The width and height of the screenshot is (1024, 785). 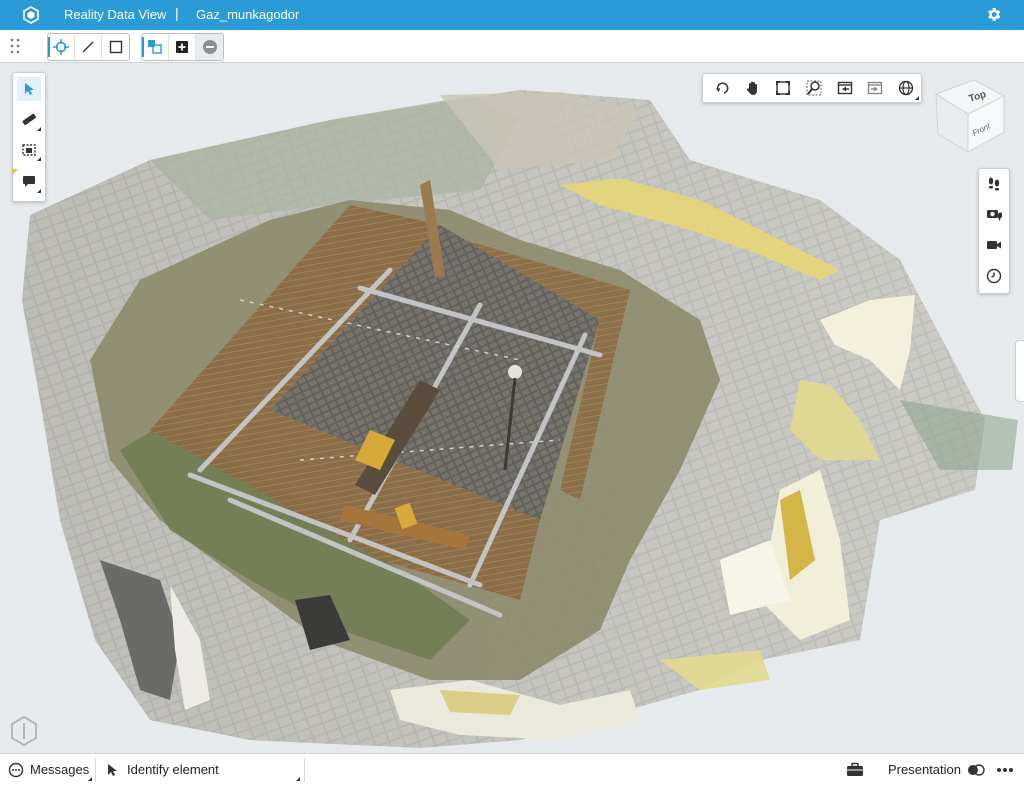 I want to click on presentation-button: Presentation, so click(x=936, y=769).